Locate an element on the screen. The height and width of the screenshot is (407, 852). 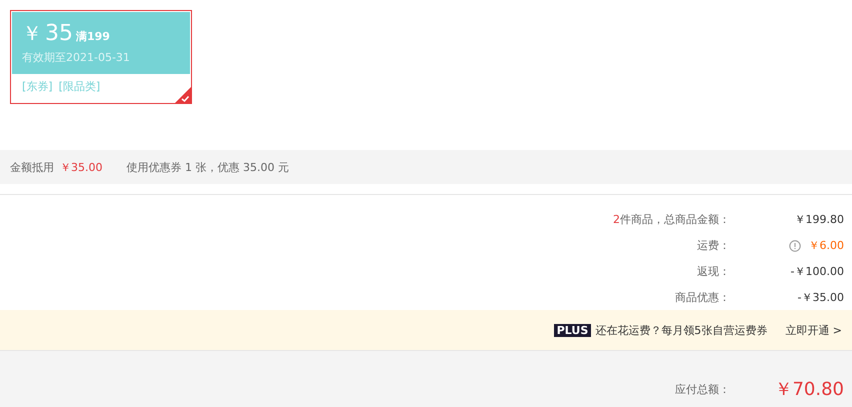
coupon-amount: 35 is located at coordinates (59, 33).